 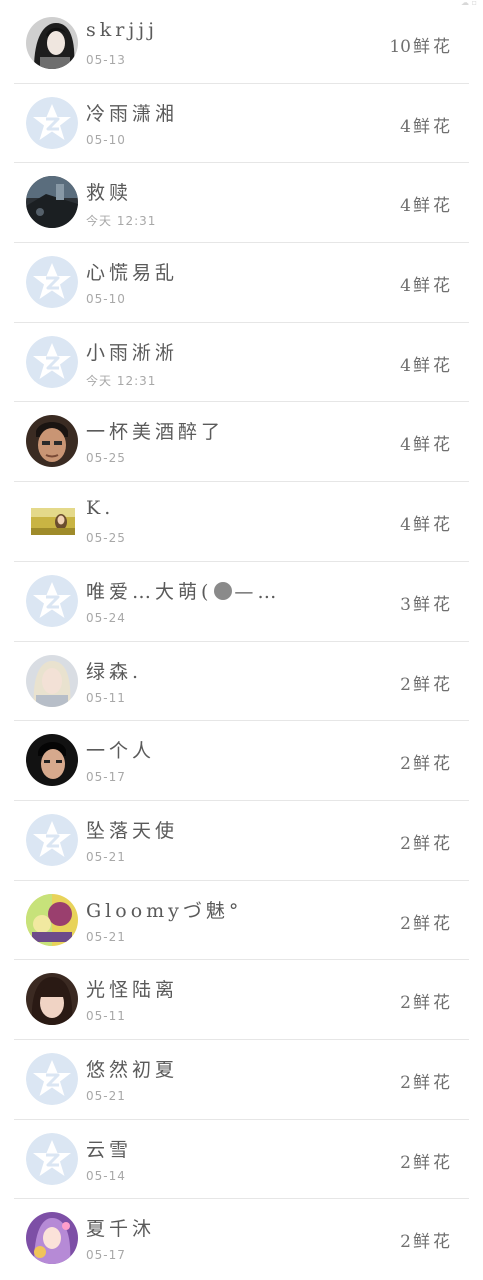 What do you see at coordinates (241, 841) in the screenshot?
I see `list-item: 坠落天使 05-21 2 鲜花` at bounding box center [241, 841].